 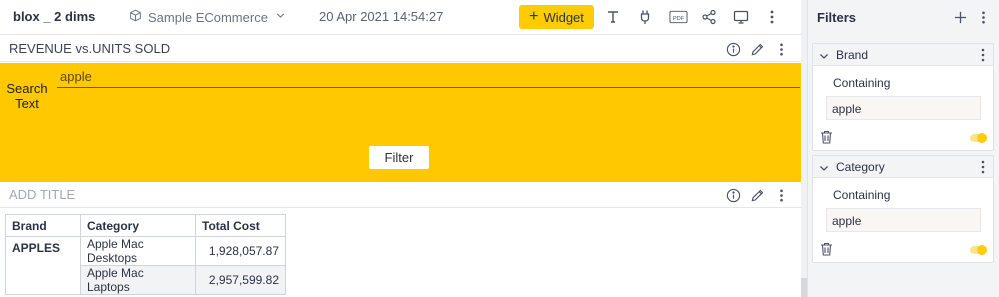 What do you see at coordinates (983, 17) in the screenshot?
I see `filters-menu-icon` at bounding box center [983, 17].